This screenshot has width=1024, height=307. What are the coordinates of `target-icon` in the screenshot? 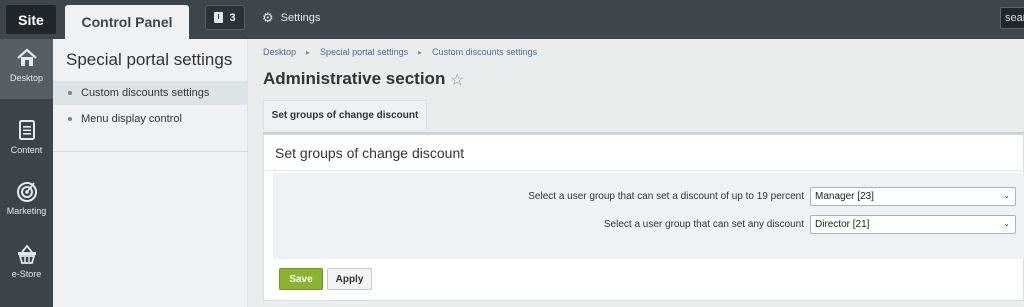 It's located at (26, 192).